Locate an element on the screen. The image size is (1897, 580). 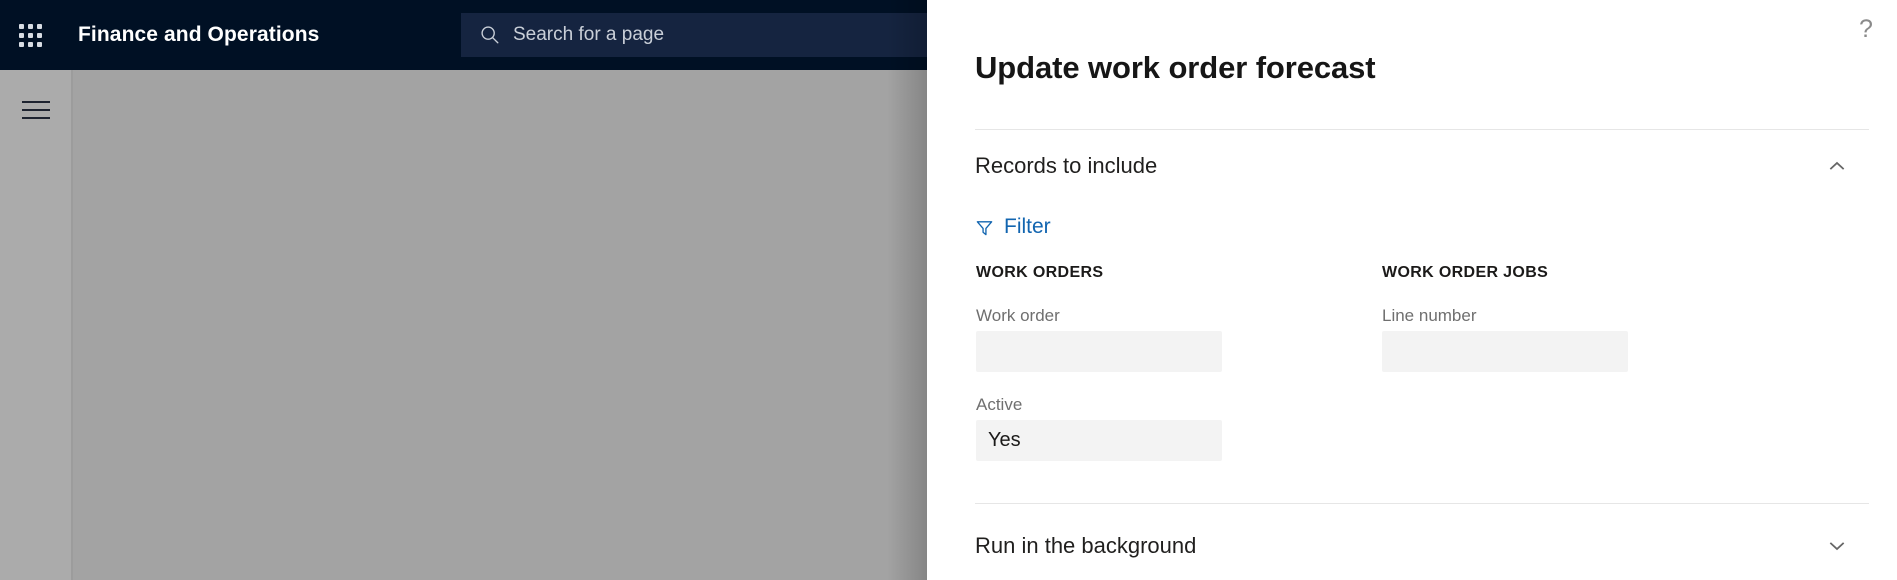
page-title: Update work order forecast is located at coordinates (1175, 67).